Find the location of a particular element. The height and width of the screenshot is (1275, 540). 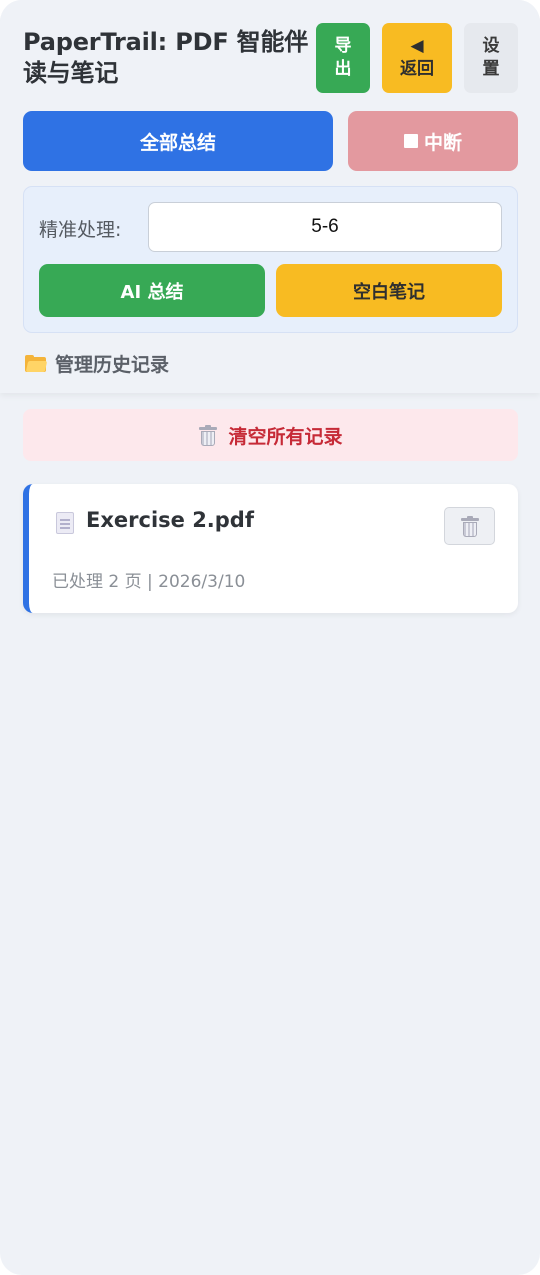

ai-summary-button: AI 总结 is located at coordinates (152, 290).